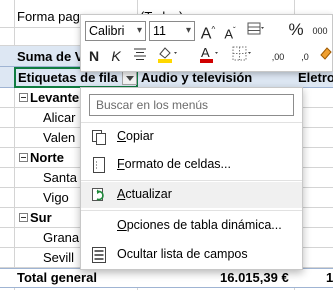  Describe the element at coordinates (205, 52) in the screenshot. I see `svg-text: A` at that location.